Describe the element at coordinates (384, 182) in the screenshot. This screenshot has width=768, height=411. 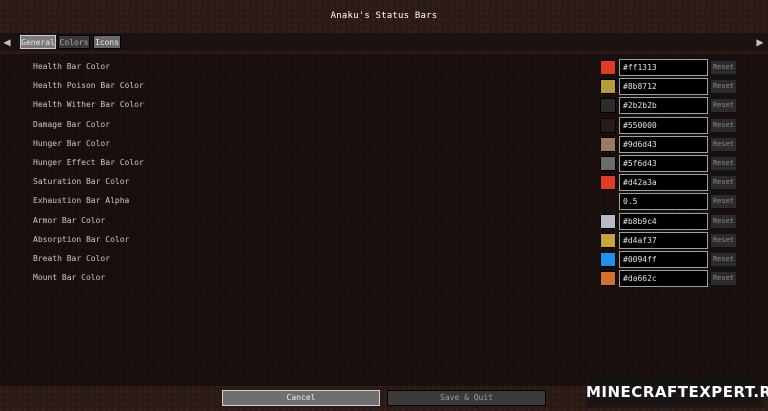
I see `setting-row: Saturation Bar Color #d42a3a Reset` at that location.